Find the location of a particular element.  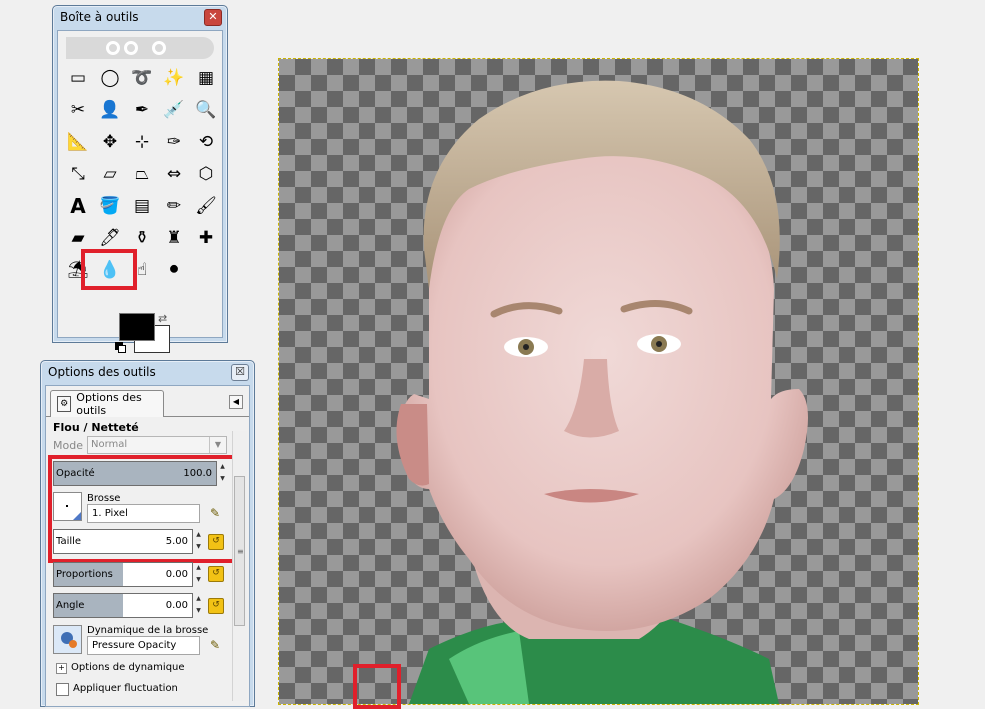

swap-colors-icon: ⇄ is located at coordinates (162, 318).